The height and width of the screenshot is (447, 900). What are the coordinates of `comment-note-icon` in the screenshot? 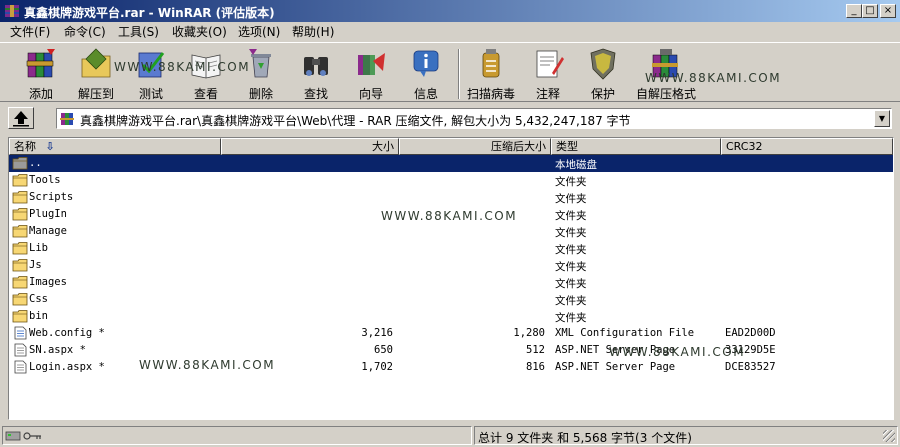 It's located at (550, 64).